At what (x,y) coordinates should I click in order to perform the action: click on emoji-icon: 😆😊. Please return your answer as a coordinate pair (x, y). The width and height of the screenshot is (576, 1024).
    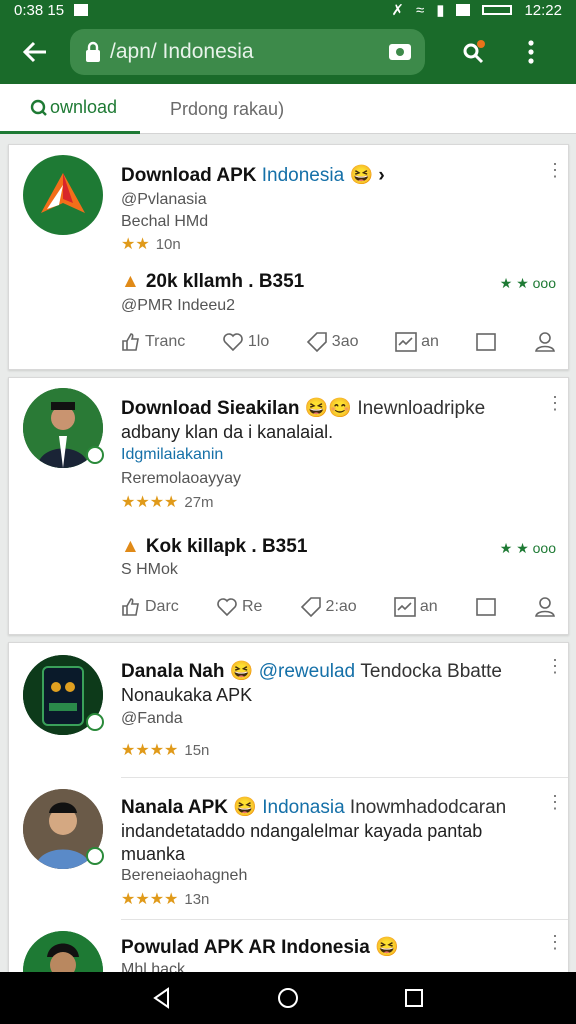
    Looking at the image, I should click on (328, 408).